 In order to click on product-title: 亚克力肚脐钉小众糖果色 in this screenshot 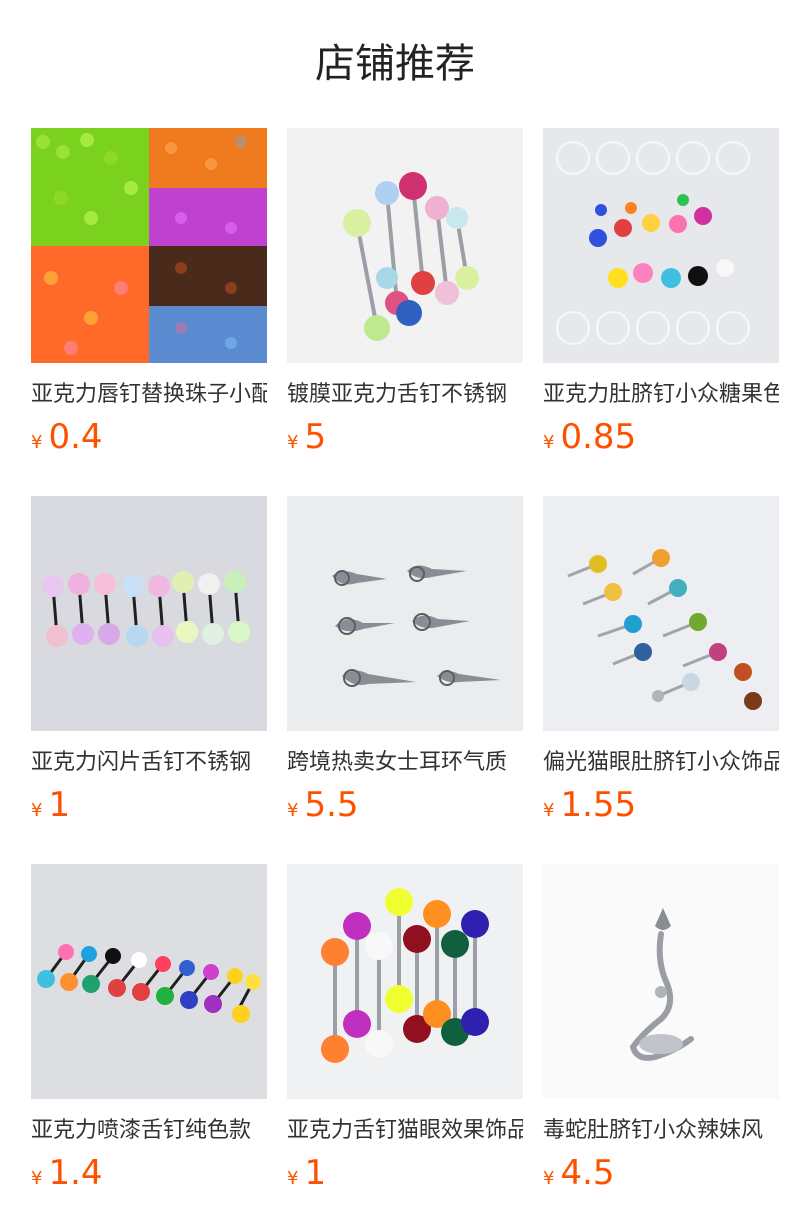, I will do `click(661, 395)`.